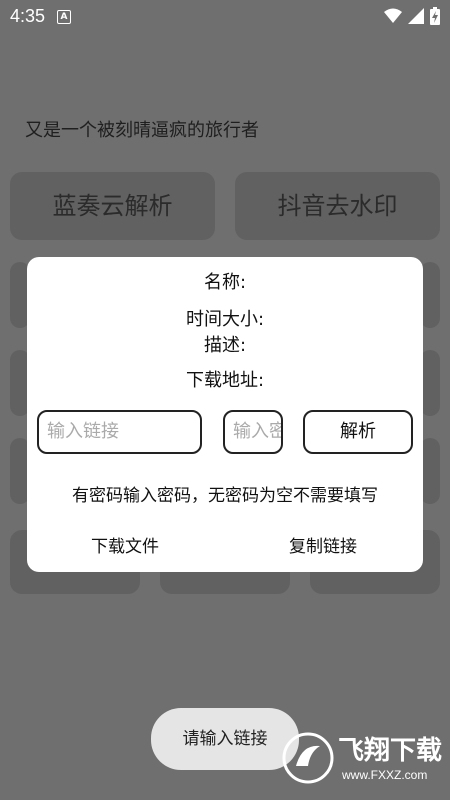 This screenshot has width=450, height=800. I want to click on time-size-label: 时间大小:, so click(225, 319).